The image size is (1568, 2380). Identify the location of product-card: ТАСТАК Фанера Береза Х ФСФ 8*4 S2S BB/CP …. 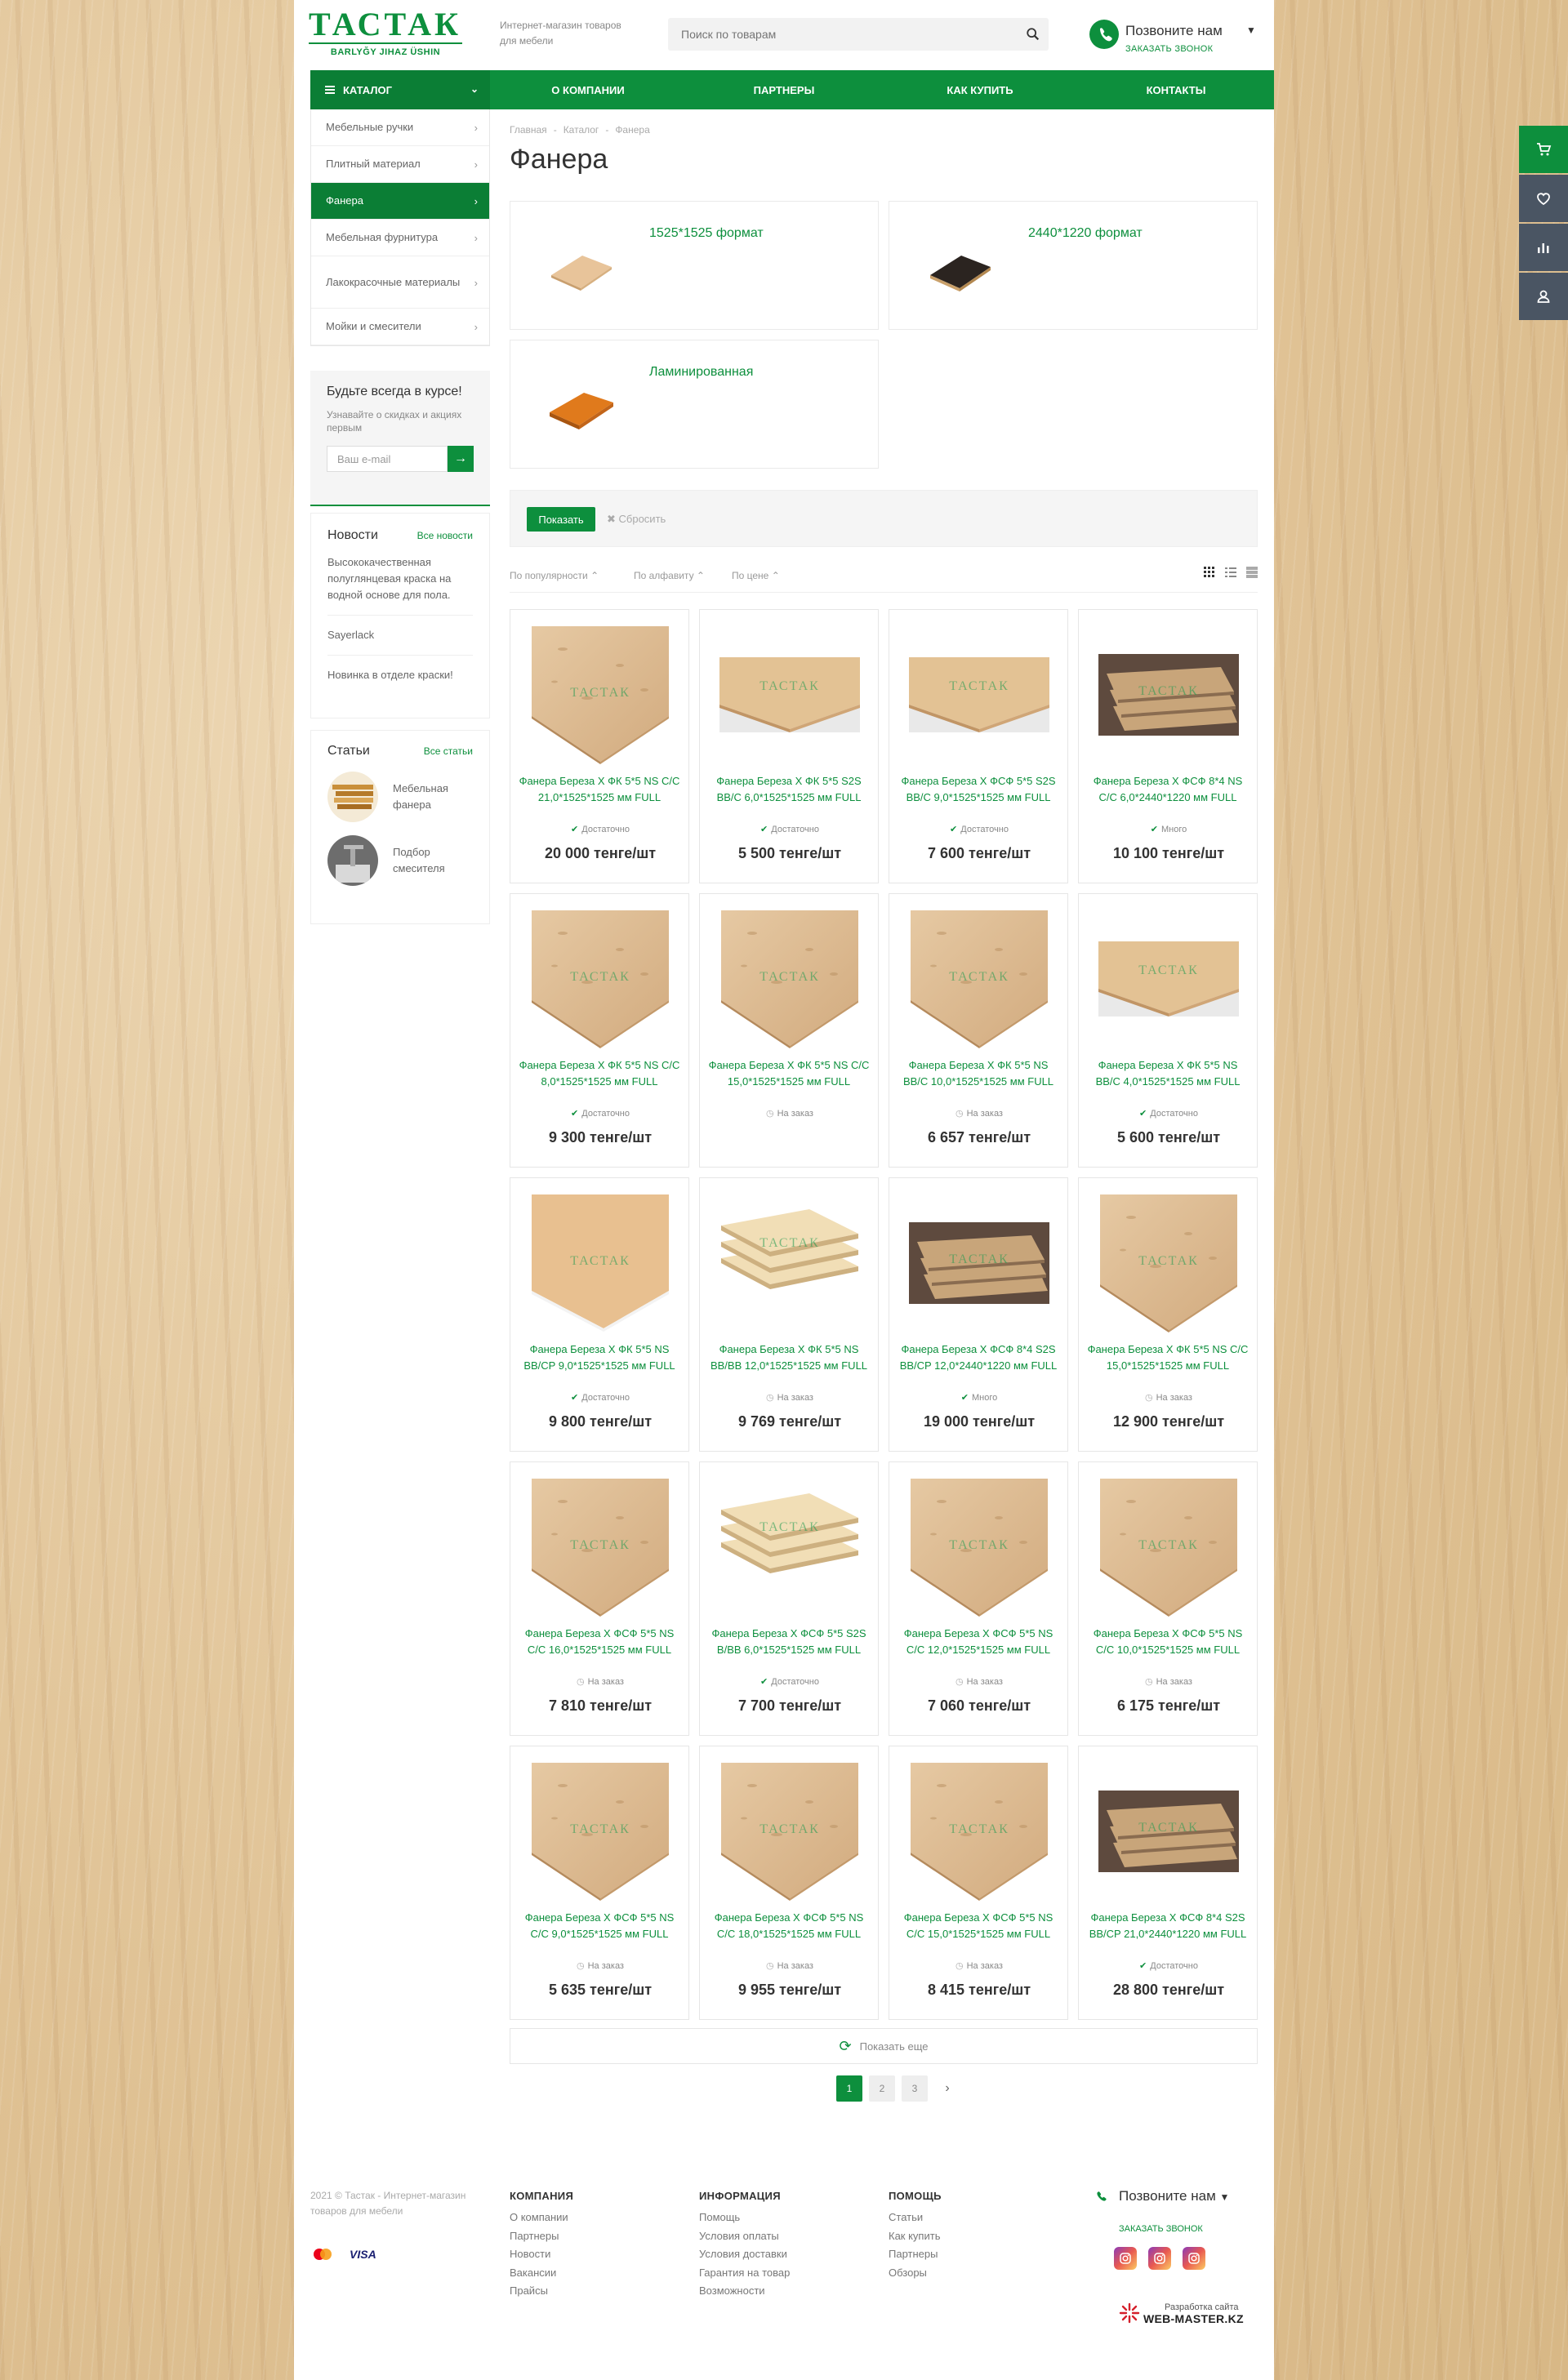
(1168, 1883).